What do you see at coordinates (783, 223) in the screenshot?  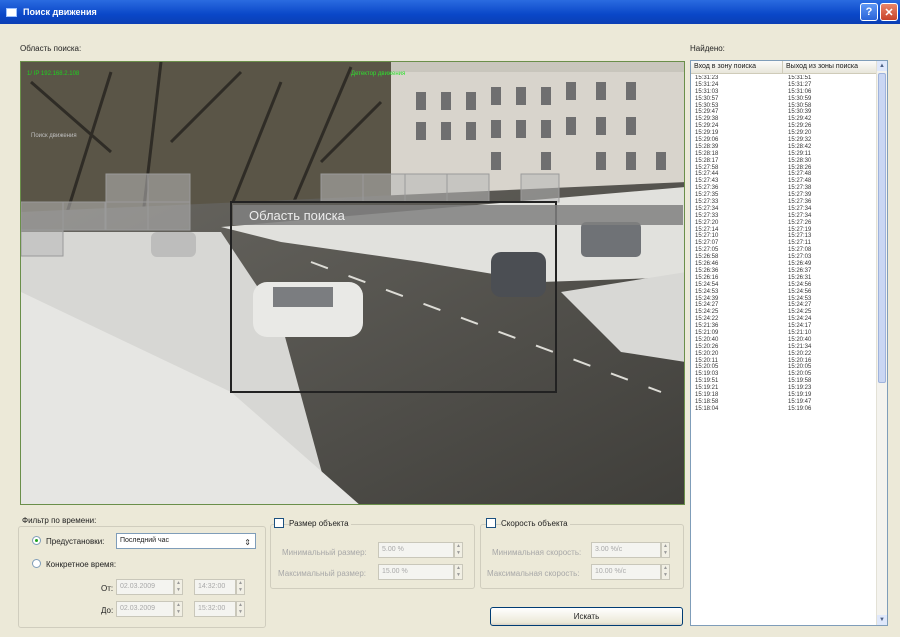 I see `found-row: 15:27:20 15:27:26` at bounding box center [783, 223].